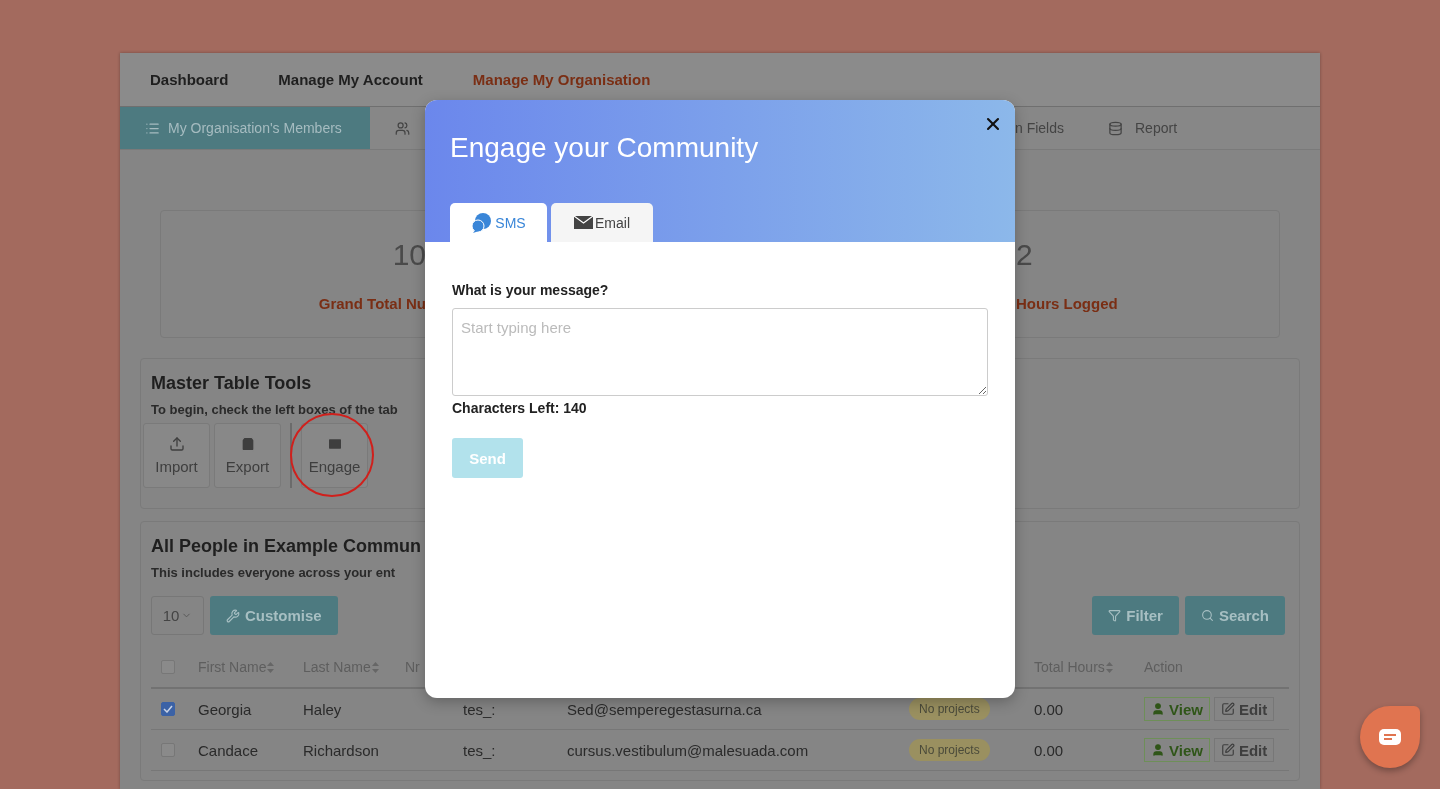  I want to click on search-button: Search, so click(1234, 615).